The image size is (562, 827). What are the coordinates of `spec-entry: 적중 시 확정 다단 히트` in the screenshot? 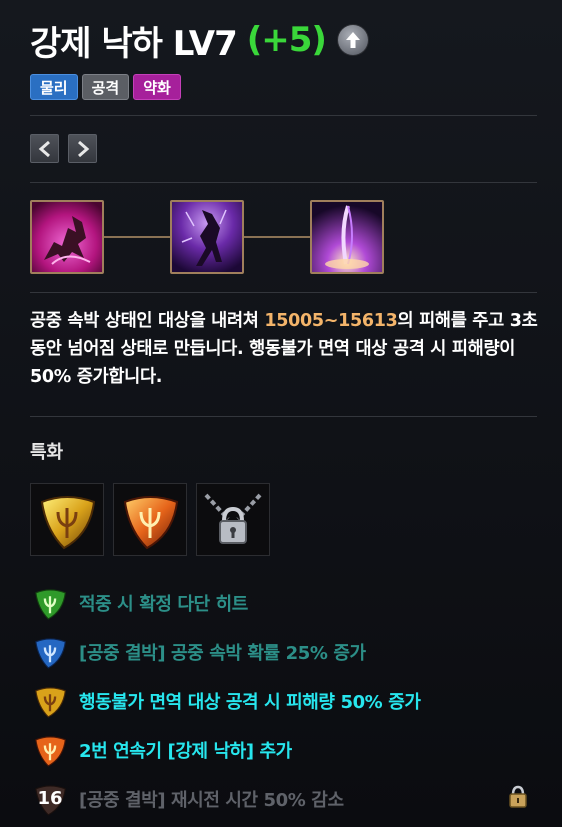 It's located at (285, 602).